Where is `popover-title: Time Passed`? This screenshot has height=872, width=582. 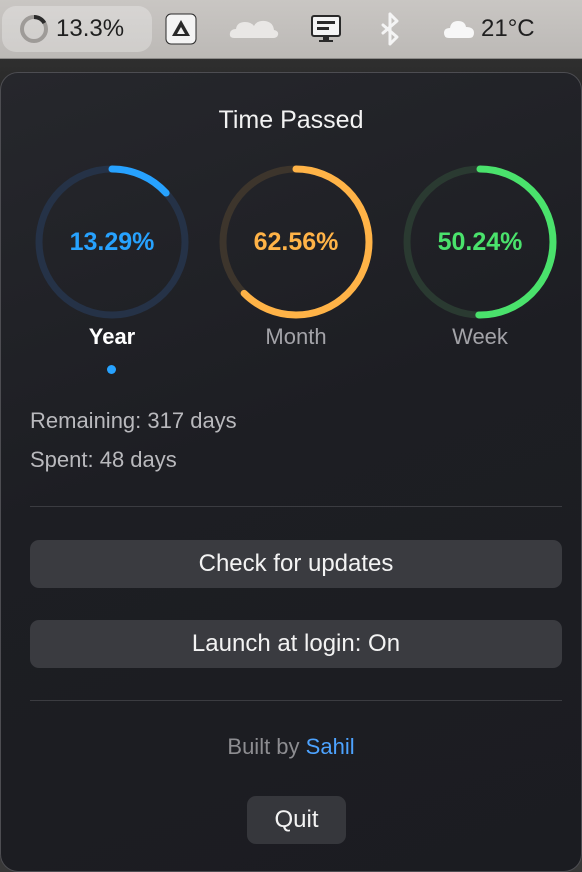
popover-title: Time Passed is located at coordinates (291, 120).